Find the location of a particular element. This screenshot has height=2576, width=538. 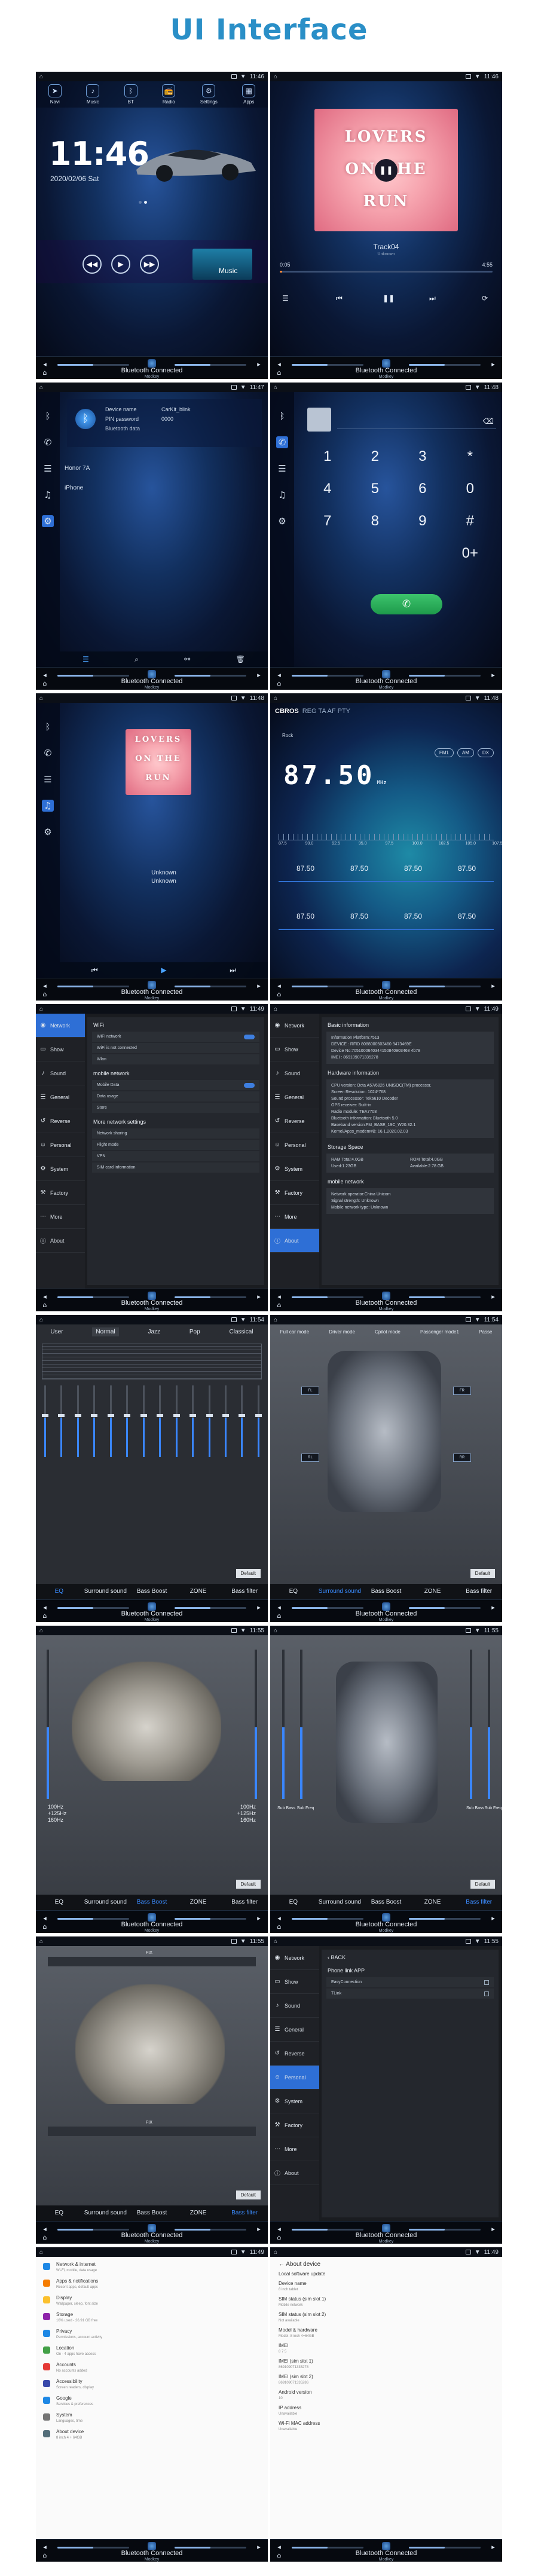

band-button: FM1 is located at coordinates (444, 752).